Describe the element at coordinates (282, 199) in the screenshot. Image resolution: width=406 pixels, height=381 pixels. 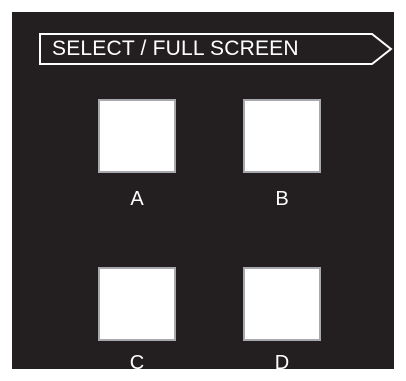
I see `button-b-label: B` at that location.